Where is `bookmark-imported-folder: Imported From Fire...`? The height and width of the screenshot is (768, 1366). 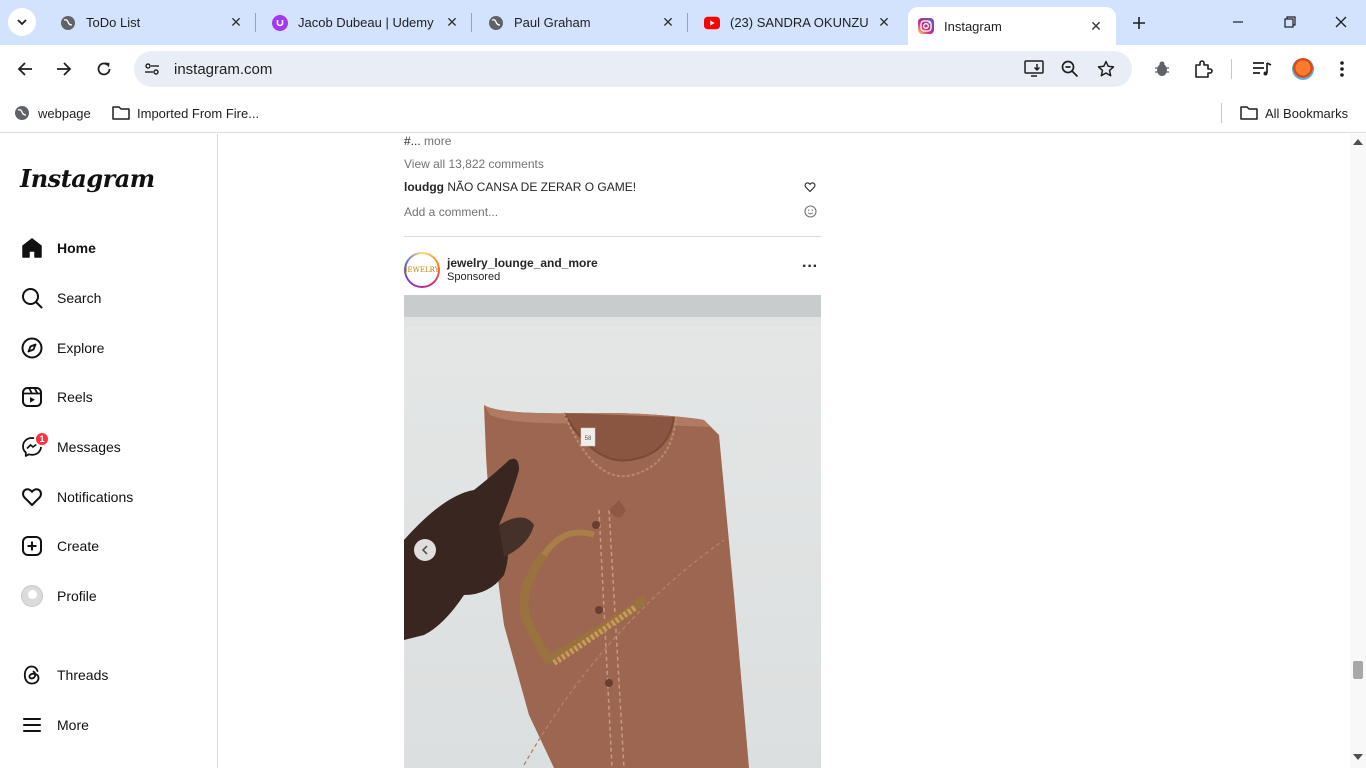 bookmark-imported-folder: Imported From Fire... is located at coordinates (185, 113).